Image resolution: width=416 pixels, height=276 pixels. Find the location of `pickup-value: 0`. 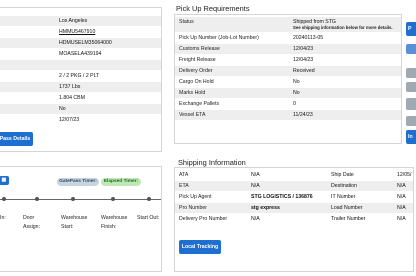

pickup-value: 0 is located at coordinates (294, 104).